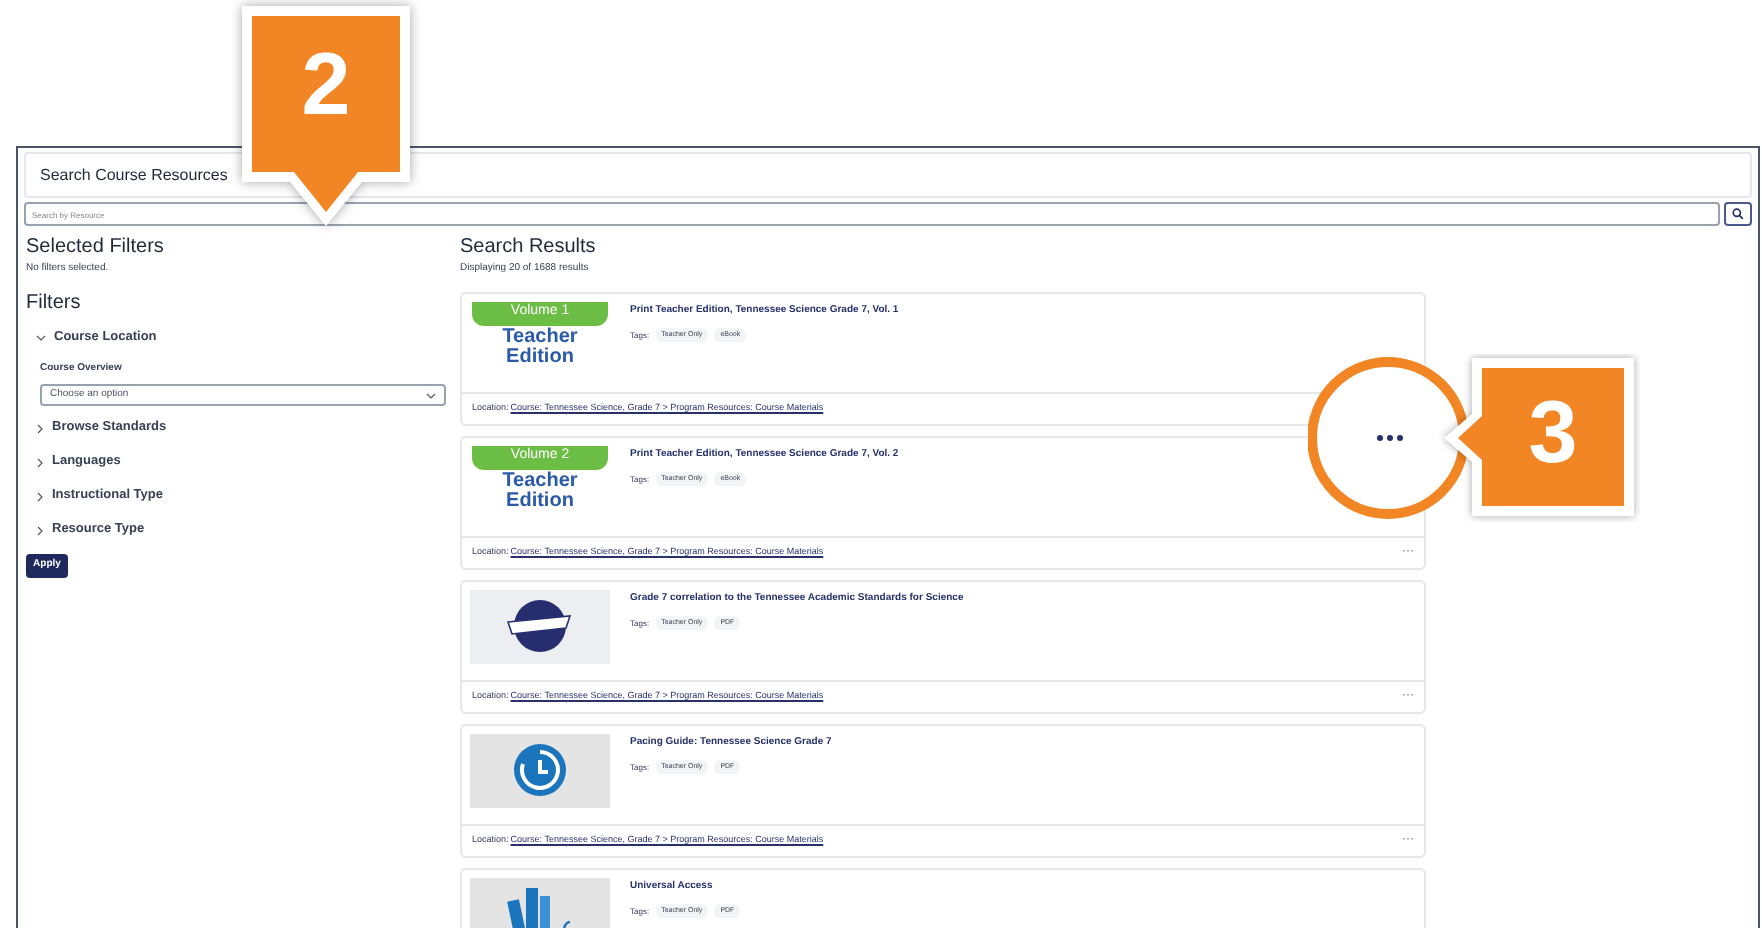 Image resolution: width=1762 pixels, height=928 pixels. What do you see at coordinates (1390, 438) in the screenshot?
I see `ellipsis-icon` at bounding box center [1390, 438].